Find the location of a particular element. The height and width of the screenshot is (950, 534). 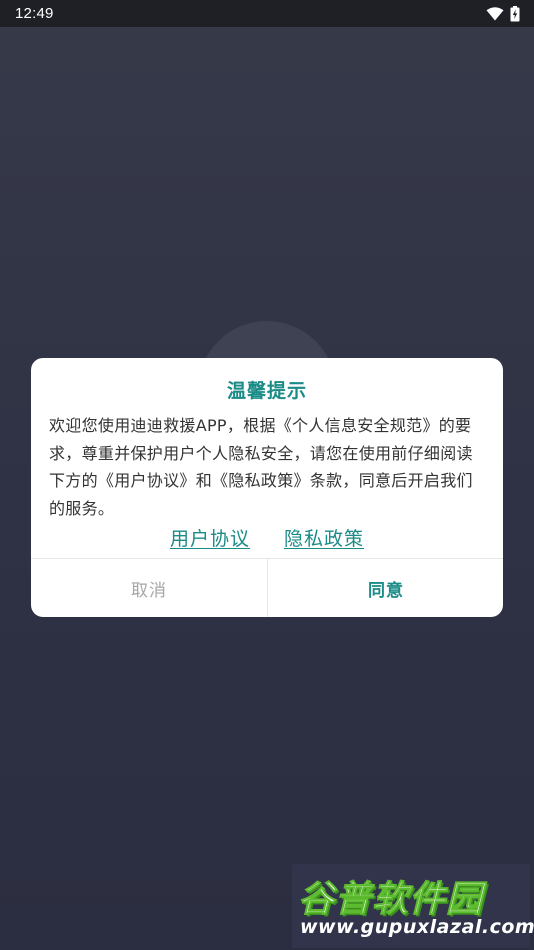

agreement-links: 用户协议 隐私政策 is located at coordinates (267, 537).